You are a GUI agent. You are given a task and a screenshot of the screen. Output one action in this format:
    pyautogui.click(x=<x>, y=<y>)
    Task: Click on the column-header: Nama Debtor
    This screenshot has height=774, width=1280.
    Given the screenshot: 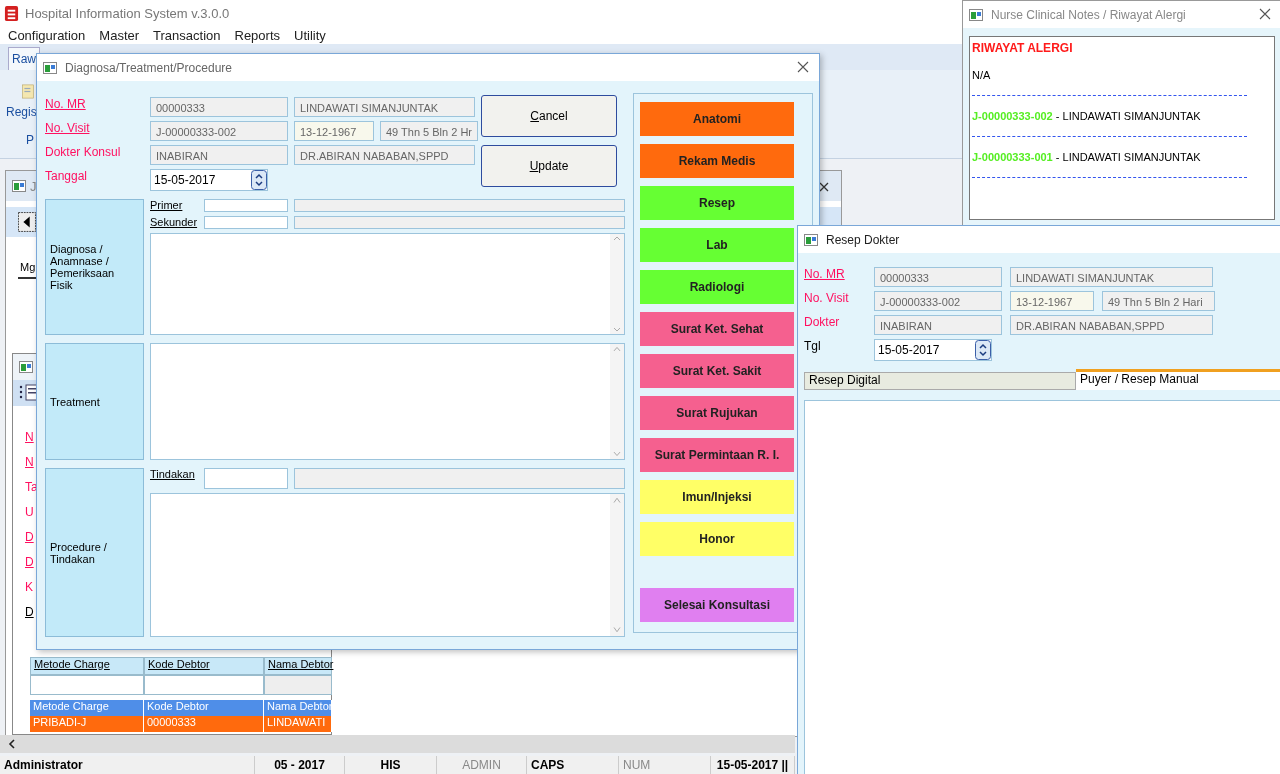 What is the action you would take?
    pyautogui.click(x=298, y=666)
    